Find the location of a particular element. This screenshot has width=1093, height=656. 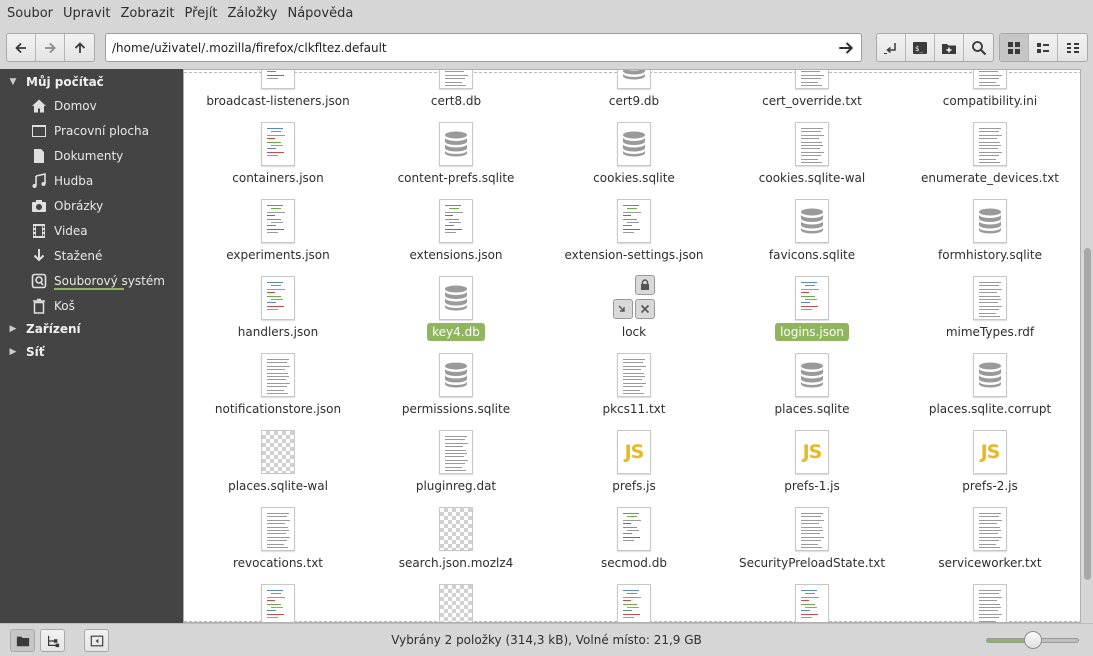

file-name: SecurityPreloadState.txt is located at coordinates (812, 563).